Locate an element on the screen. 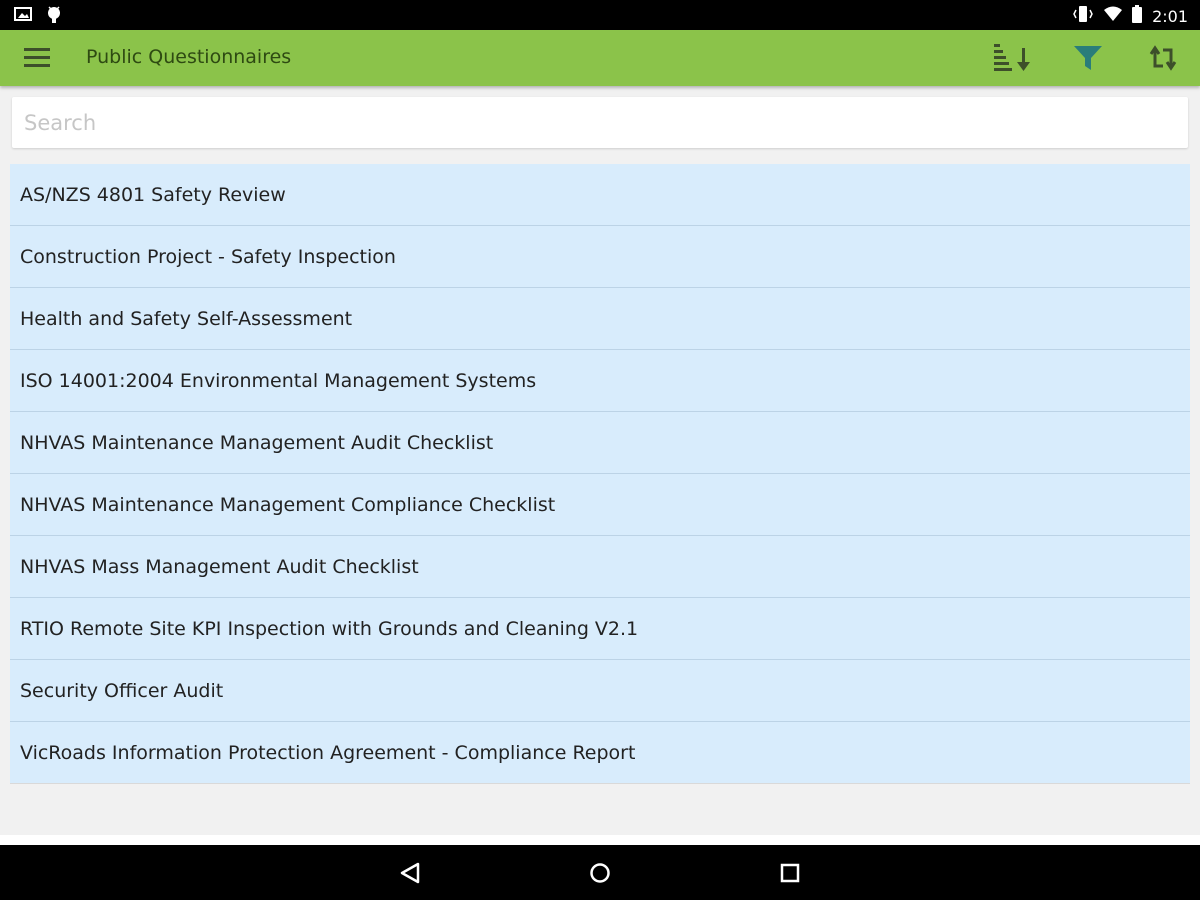 This screenshot has width=1200, height=900. home-icon is located at coordinates (600, 873).